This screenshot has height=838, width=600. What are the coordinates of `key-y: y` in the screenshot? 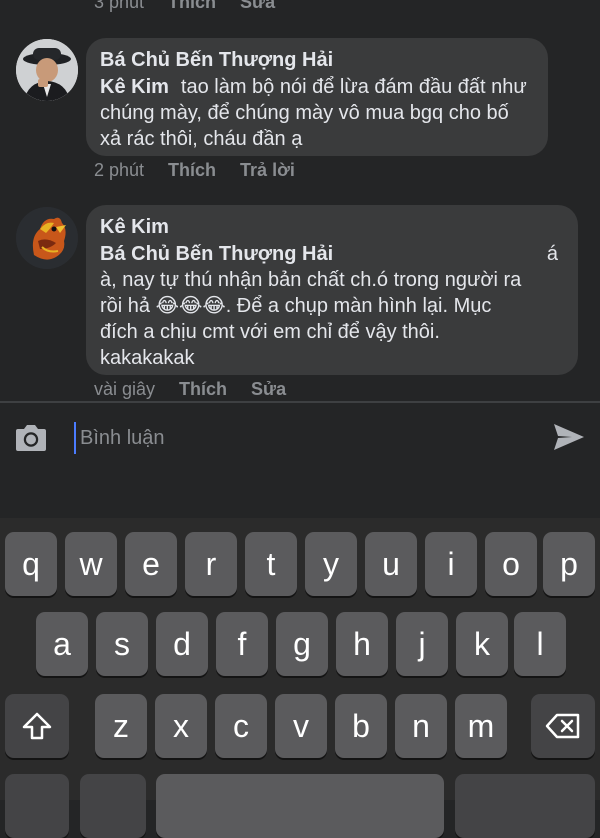 It's located at (331, 564).